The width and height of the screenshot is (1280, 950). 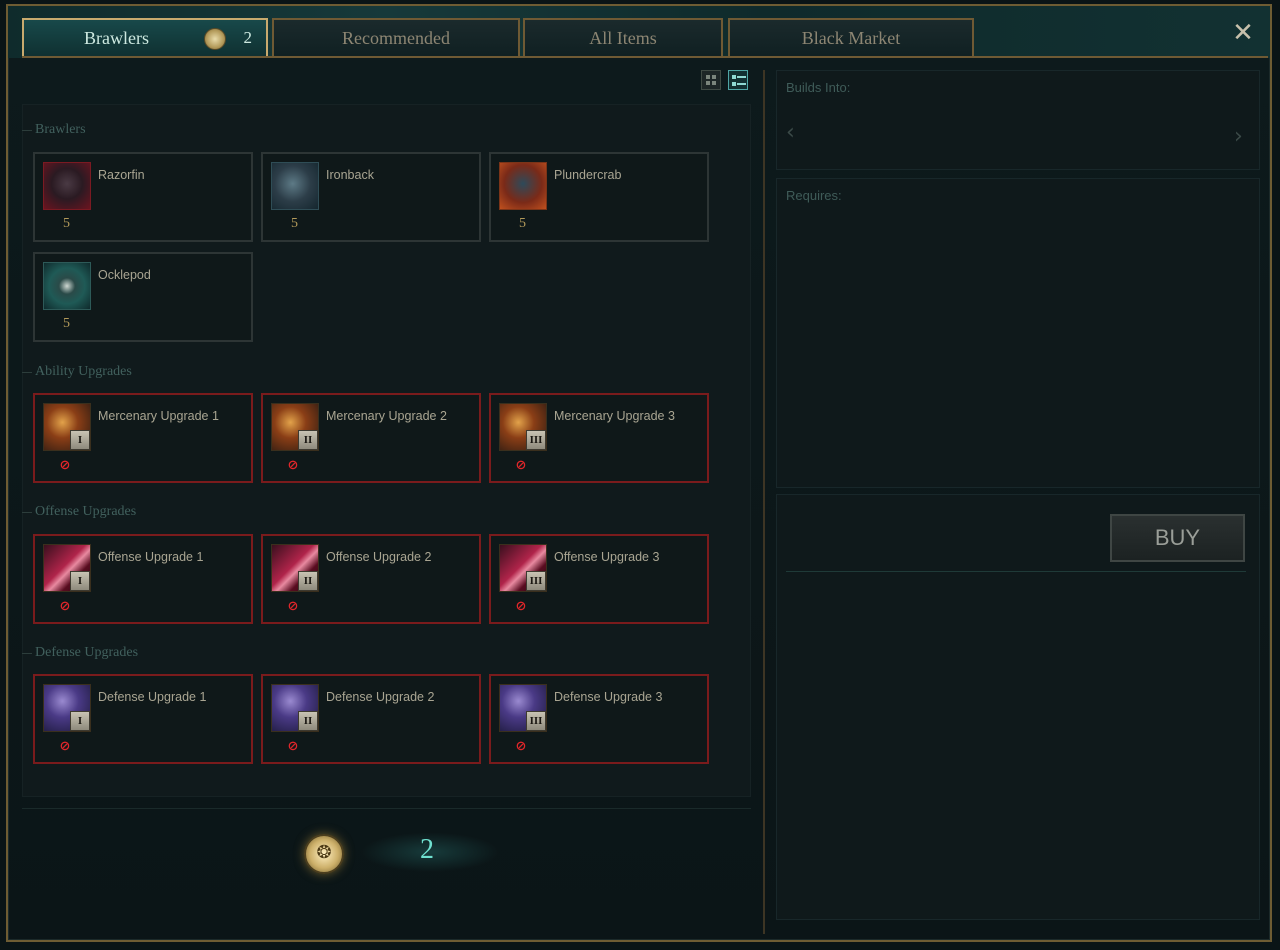 I want to click on coin-icon: ❂, so click(x=324, y=854).